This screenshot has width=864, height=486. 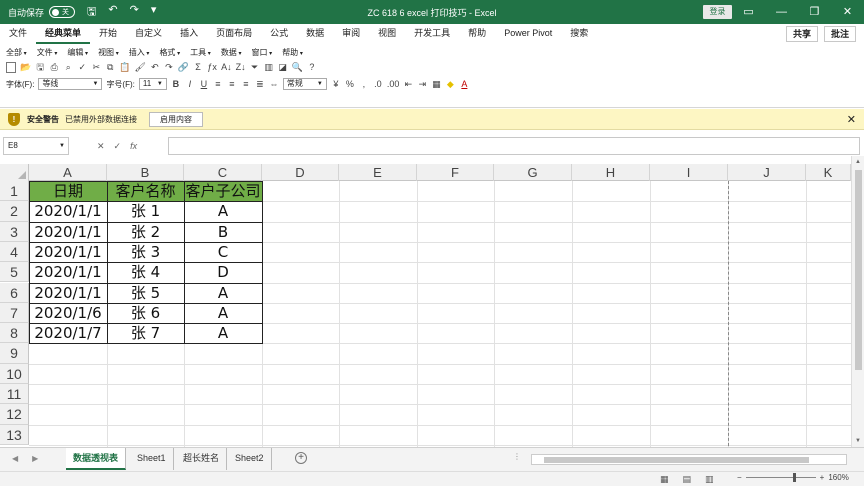 I want to click on formula-input, so click(x=514, y=146).